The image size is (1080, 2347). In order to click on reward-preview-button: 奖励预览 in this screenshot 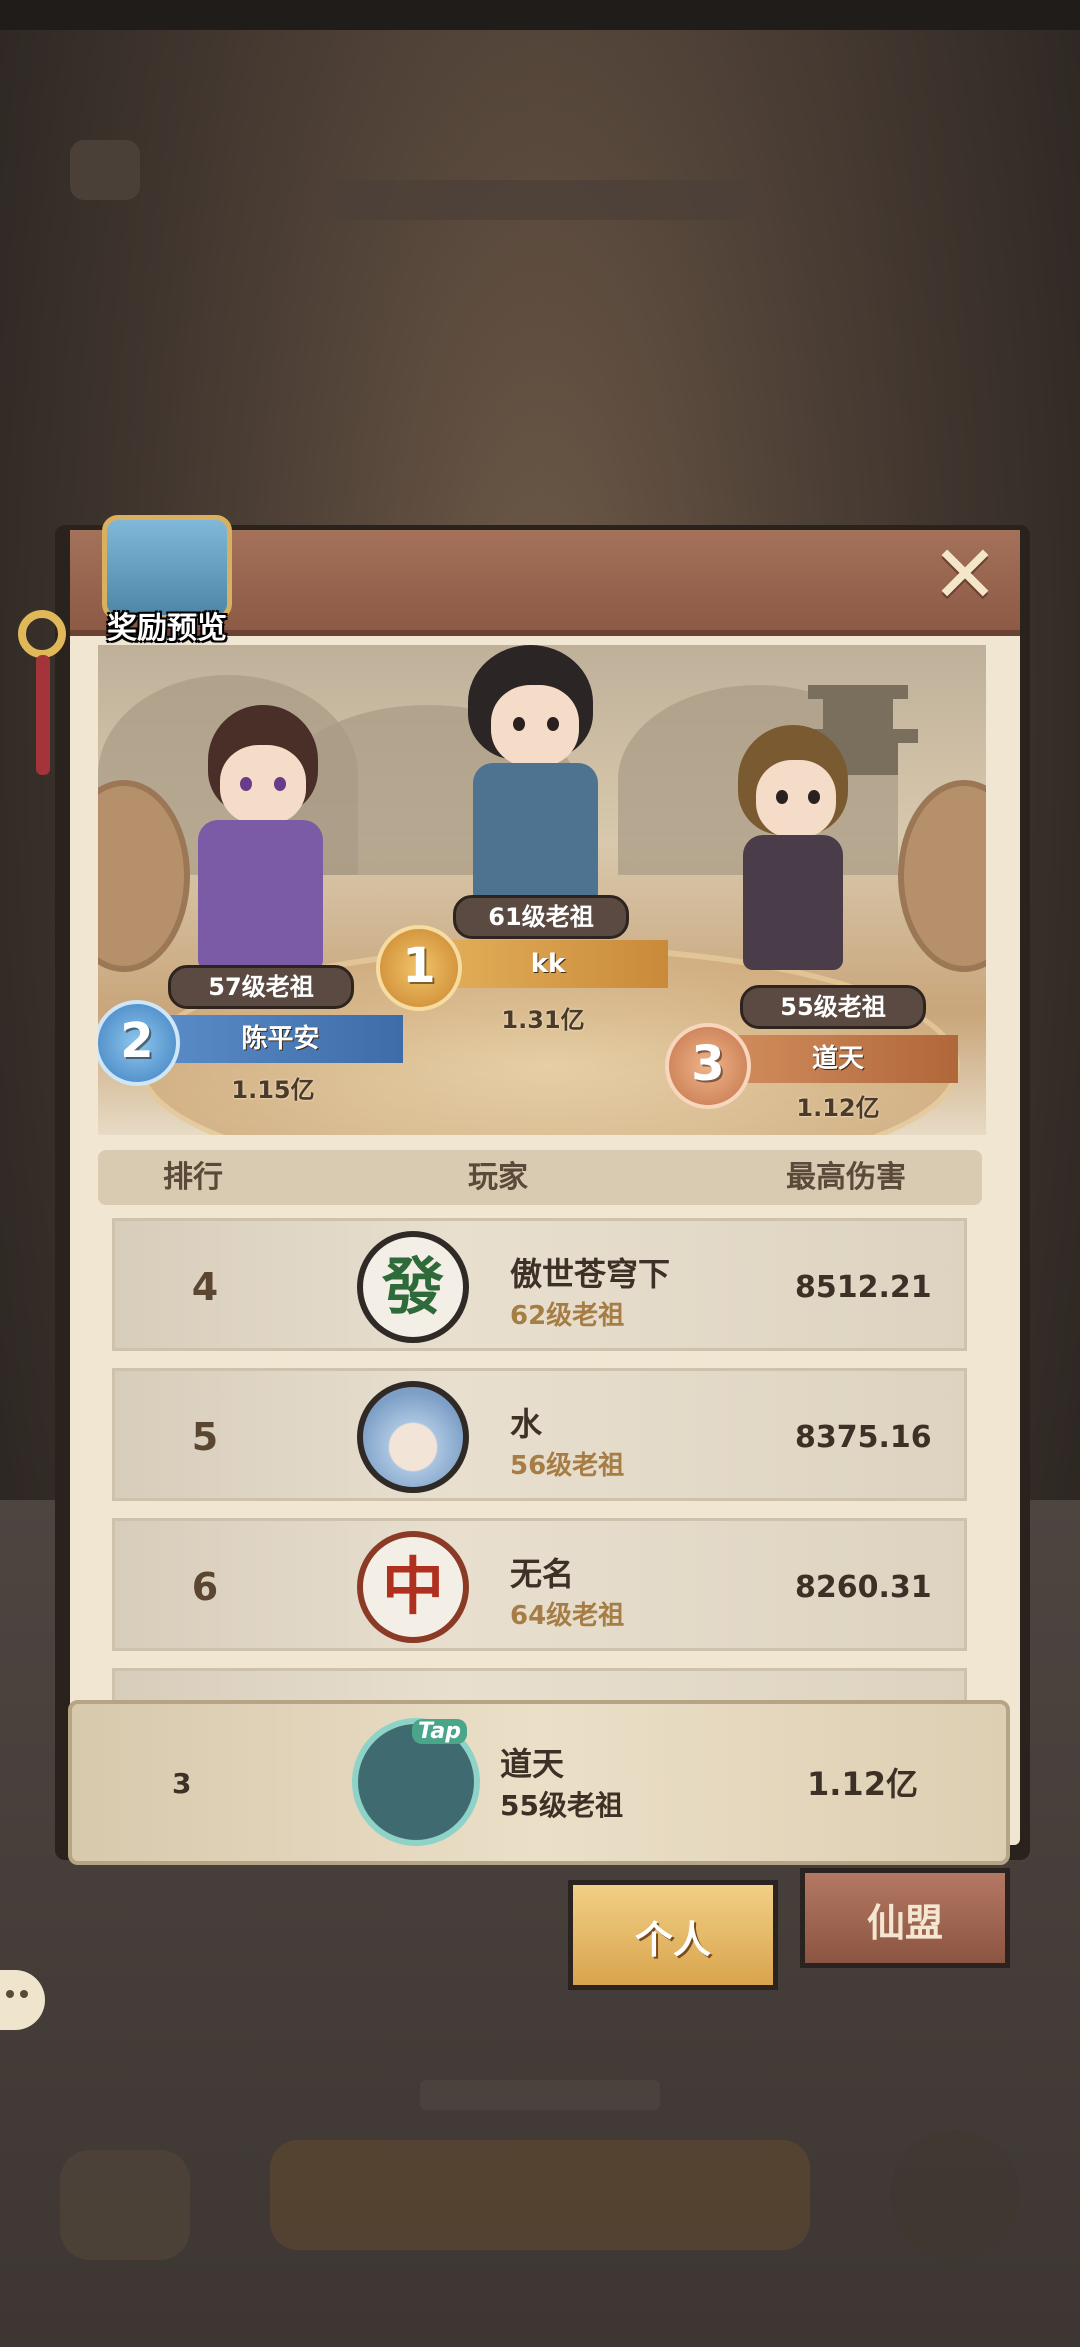, I will do `click(167, 575)`.